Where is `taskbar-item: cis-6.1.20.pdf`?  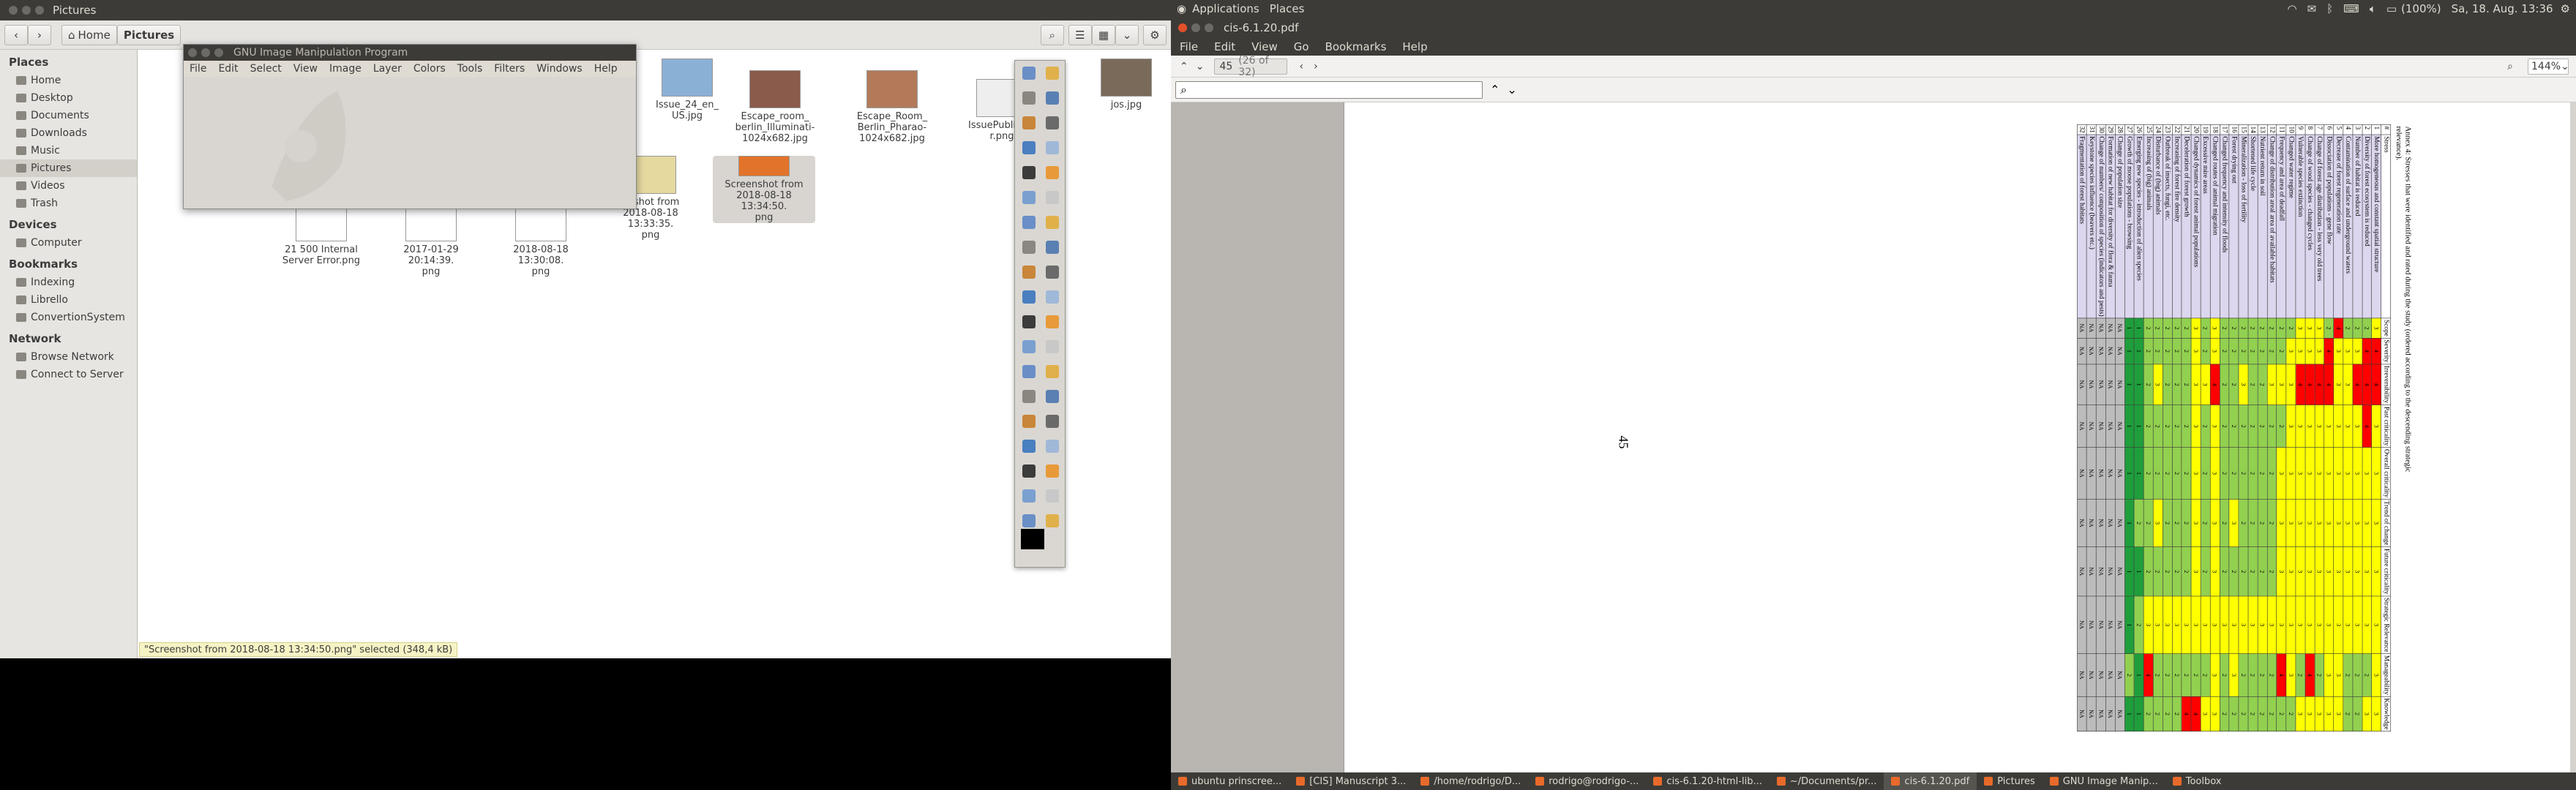
taskbar-item: cis-6.1.20.pdf is located at coordinates (1930, 781).